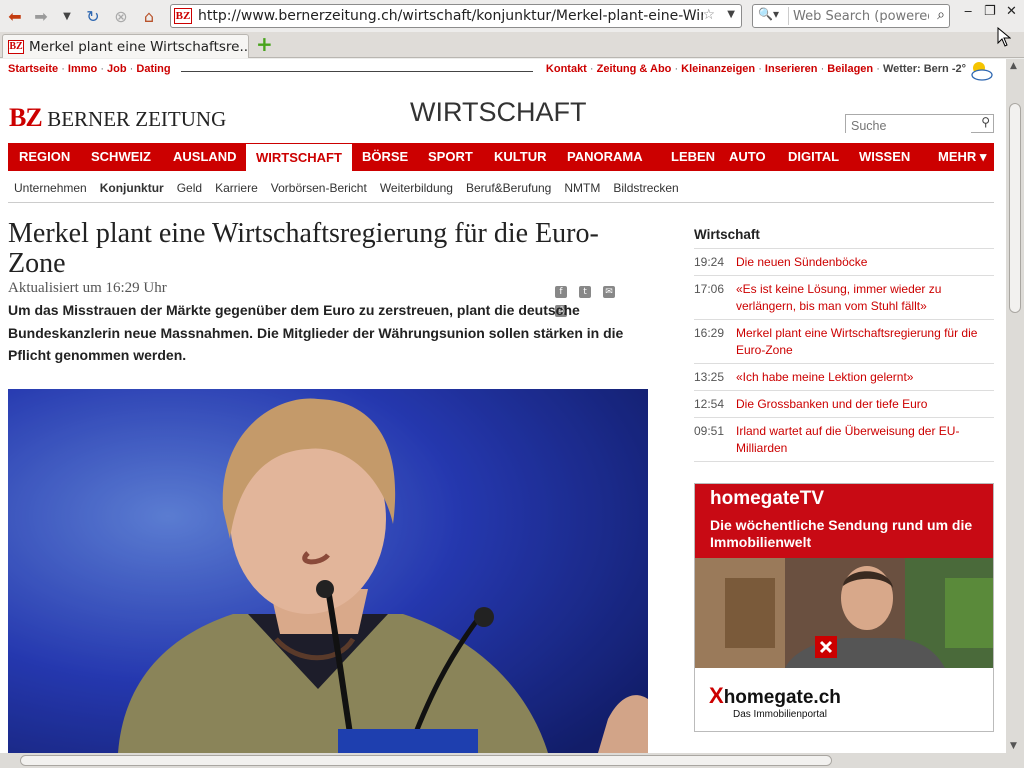 The height and width of the screenshot is (768, 1024). What do you see at coordinates (385, 157) in the screenshot?
I see `nav-item-b-rse: BÖRSE` at bounding box center [385, 157].